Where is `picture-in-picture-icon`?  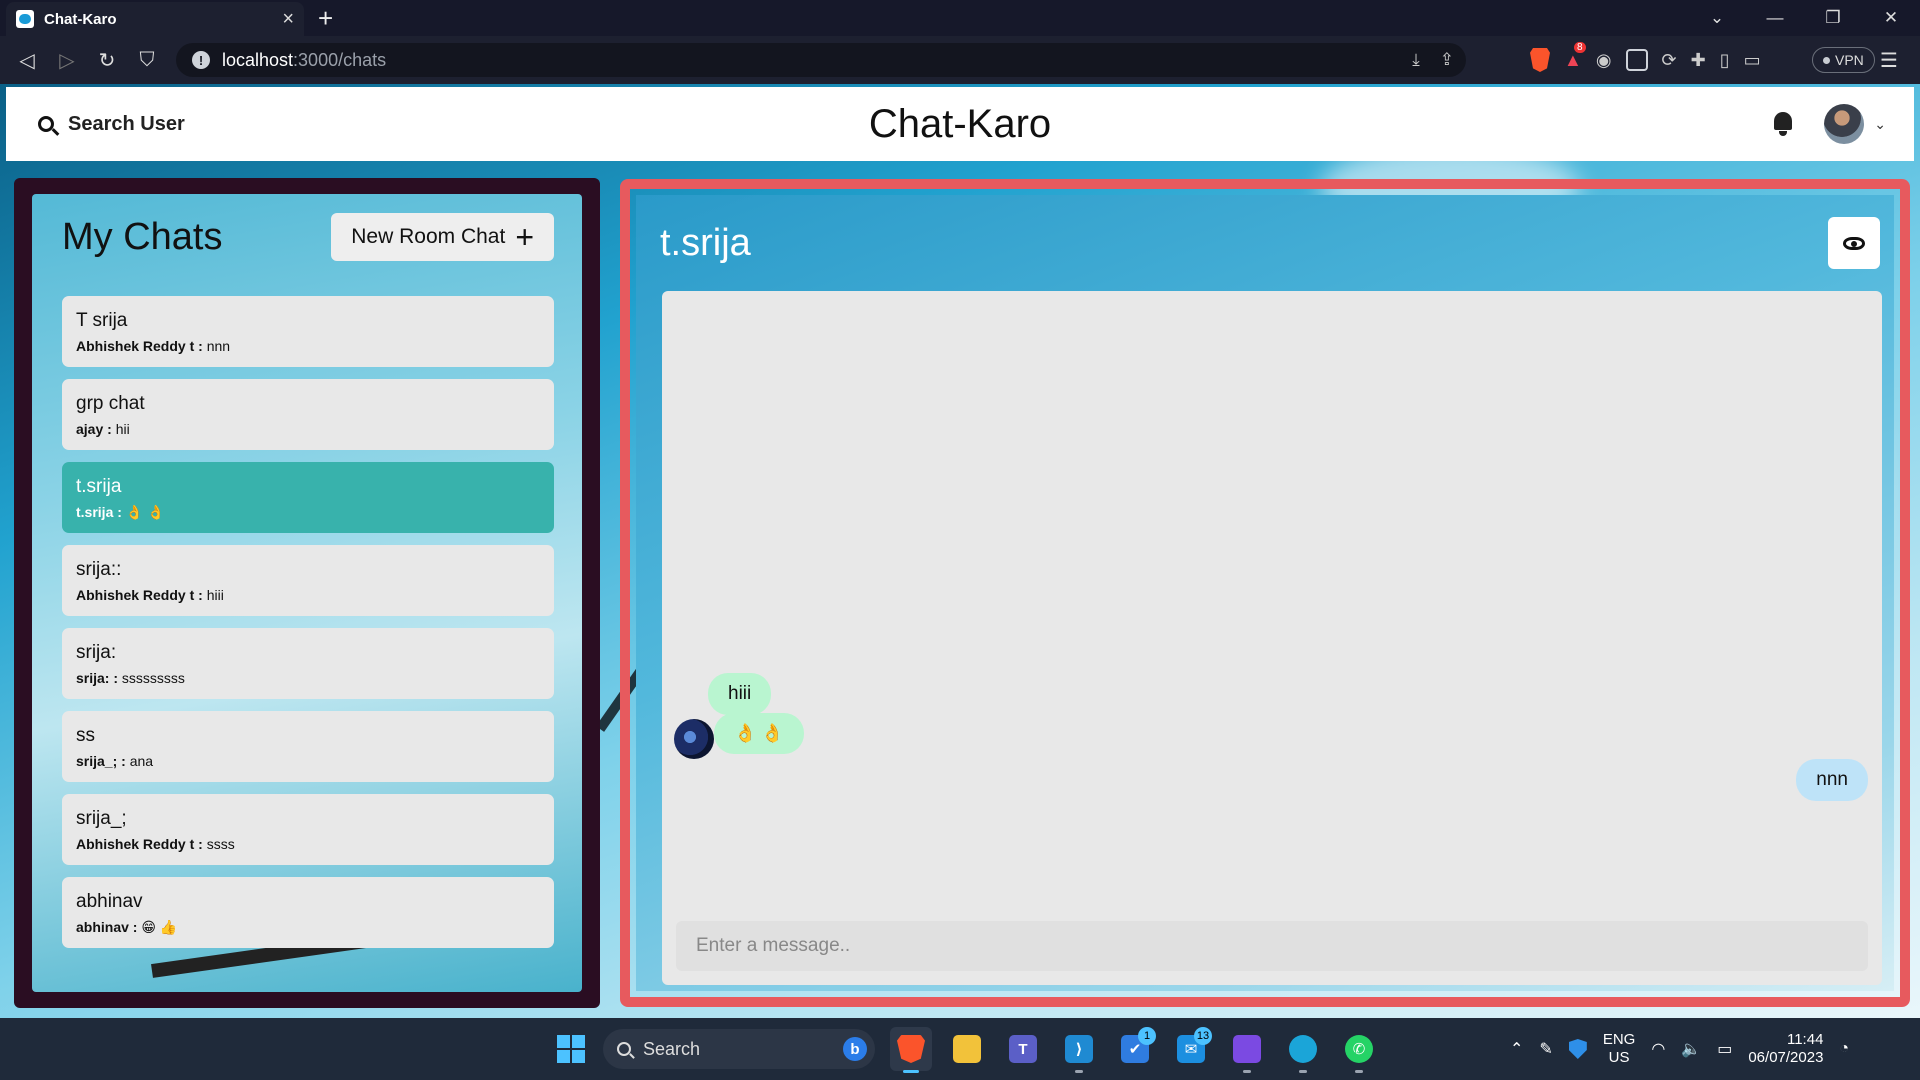 picture-in-picture-icon is located at coordinates (1636, 60).